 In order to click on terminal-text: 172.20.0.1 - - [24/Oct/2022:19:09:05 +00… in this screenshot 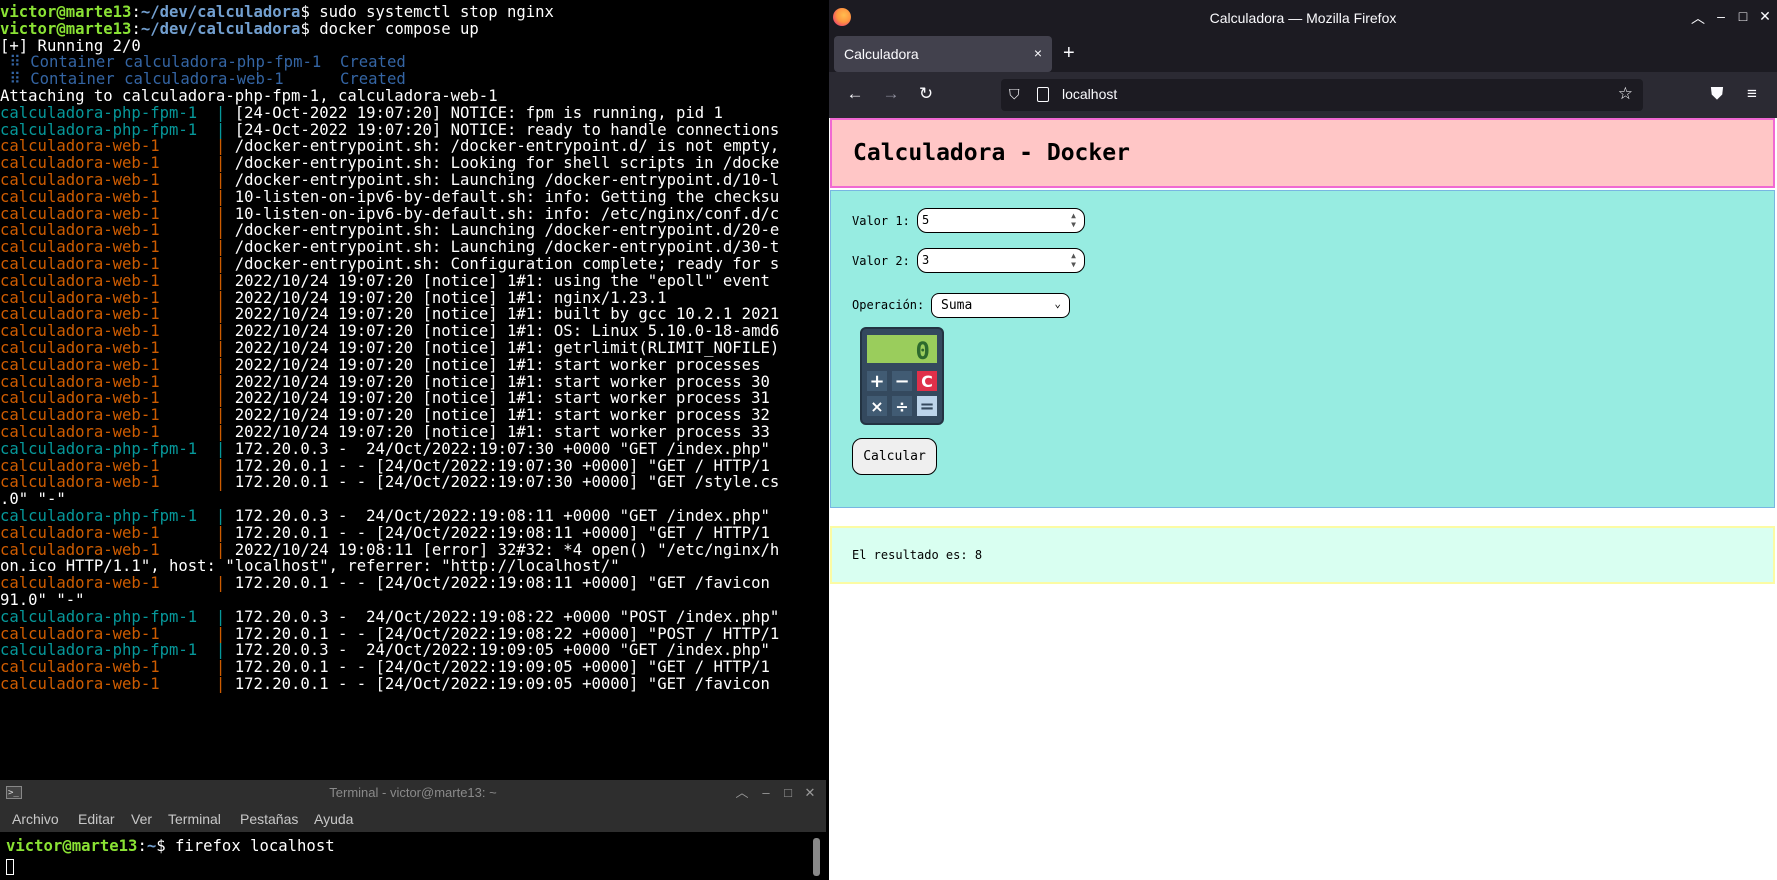, I will do `click(502, 667)`.